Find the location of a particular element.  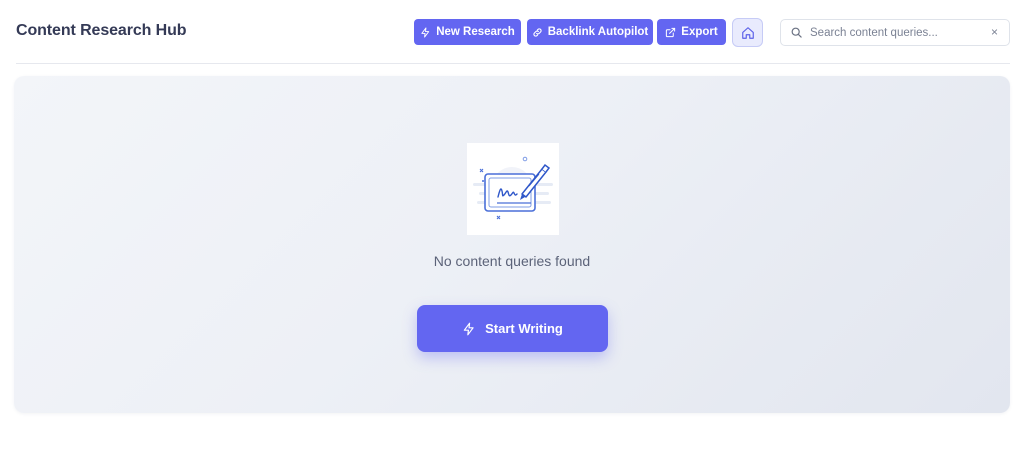

header-divider is located at coordinates (513, 63).